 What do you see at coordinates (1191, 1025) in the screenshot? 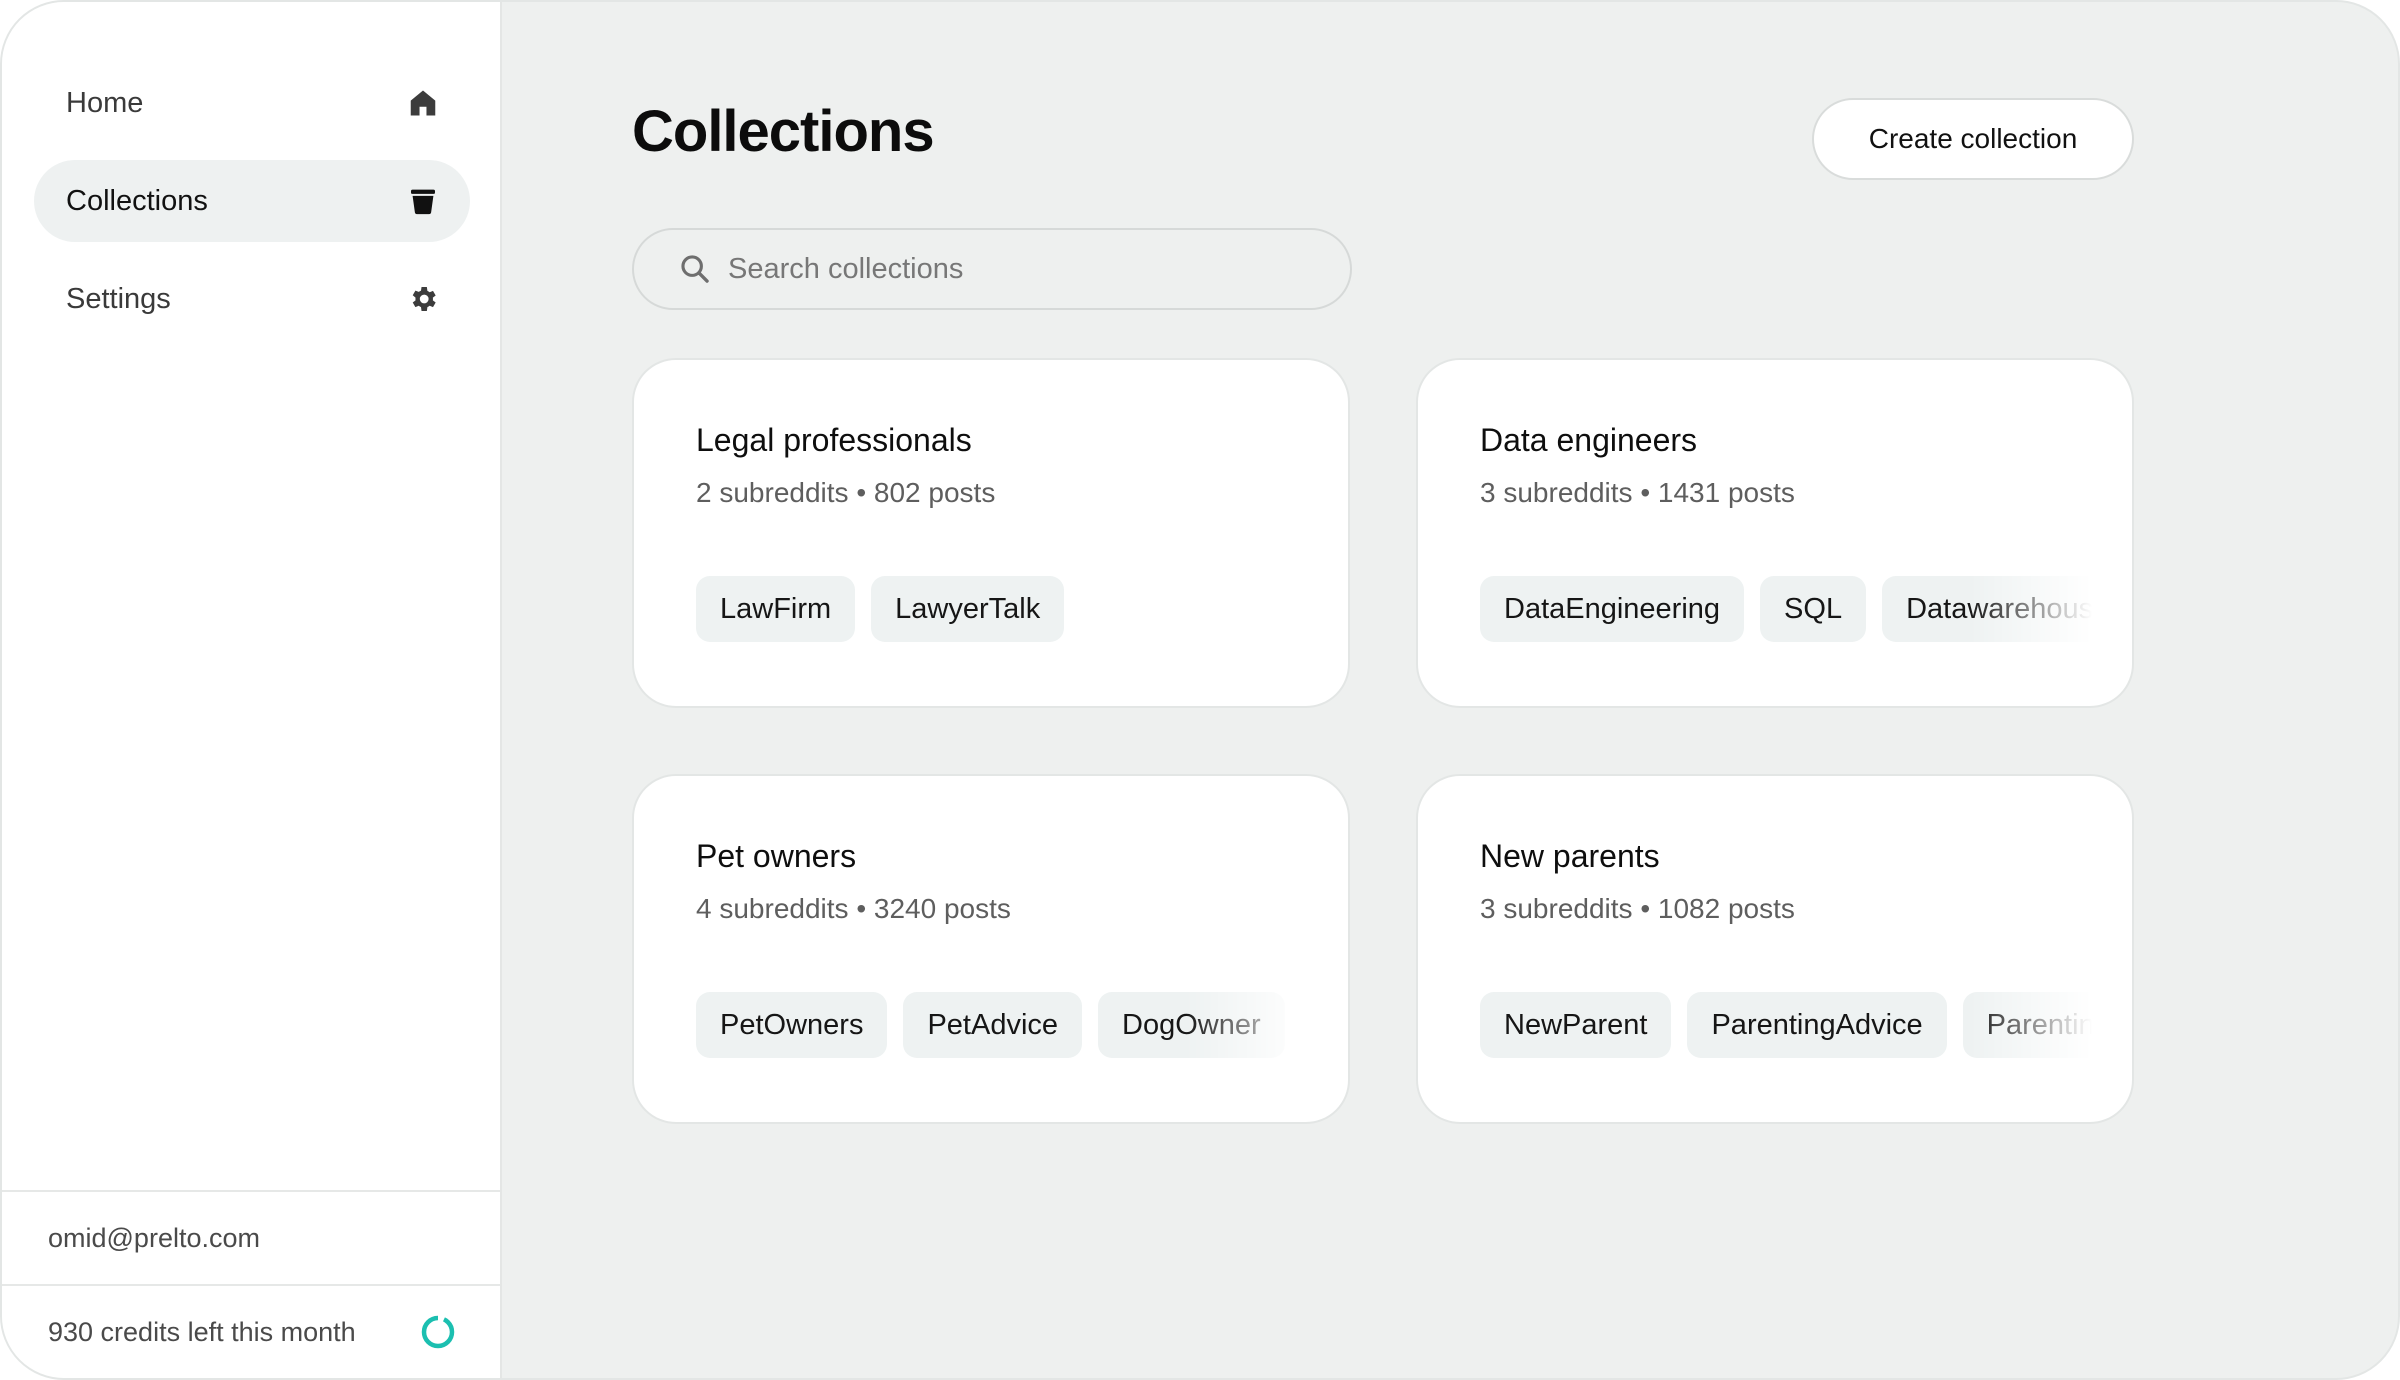
I see `subreddit-tag: DogOwner` at bounding box center [1191, 1025].